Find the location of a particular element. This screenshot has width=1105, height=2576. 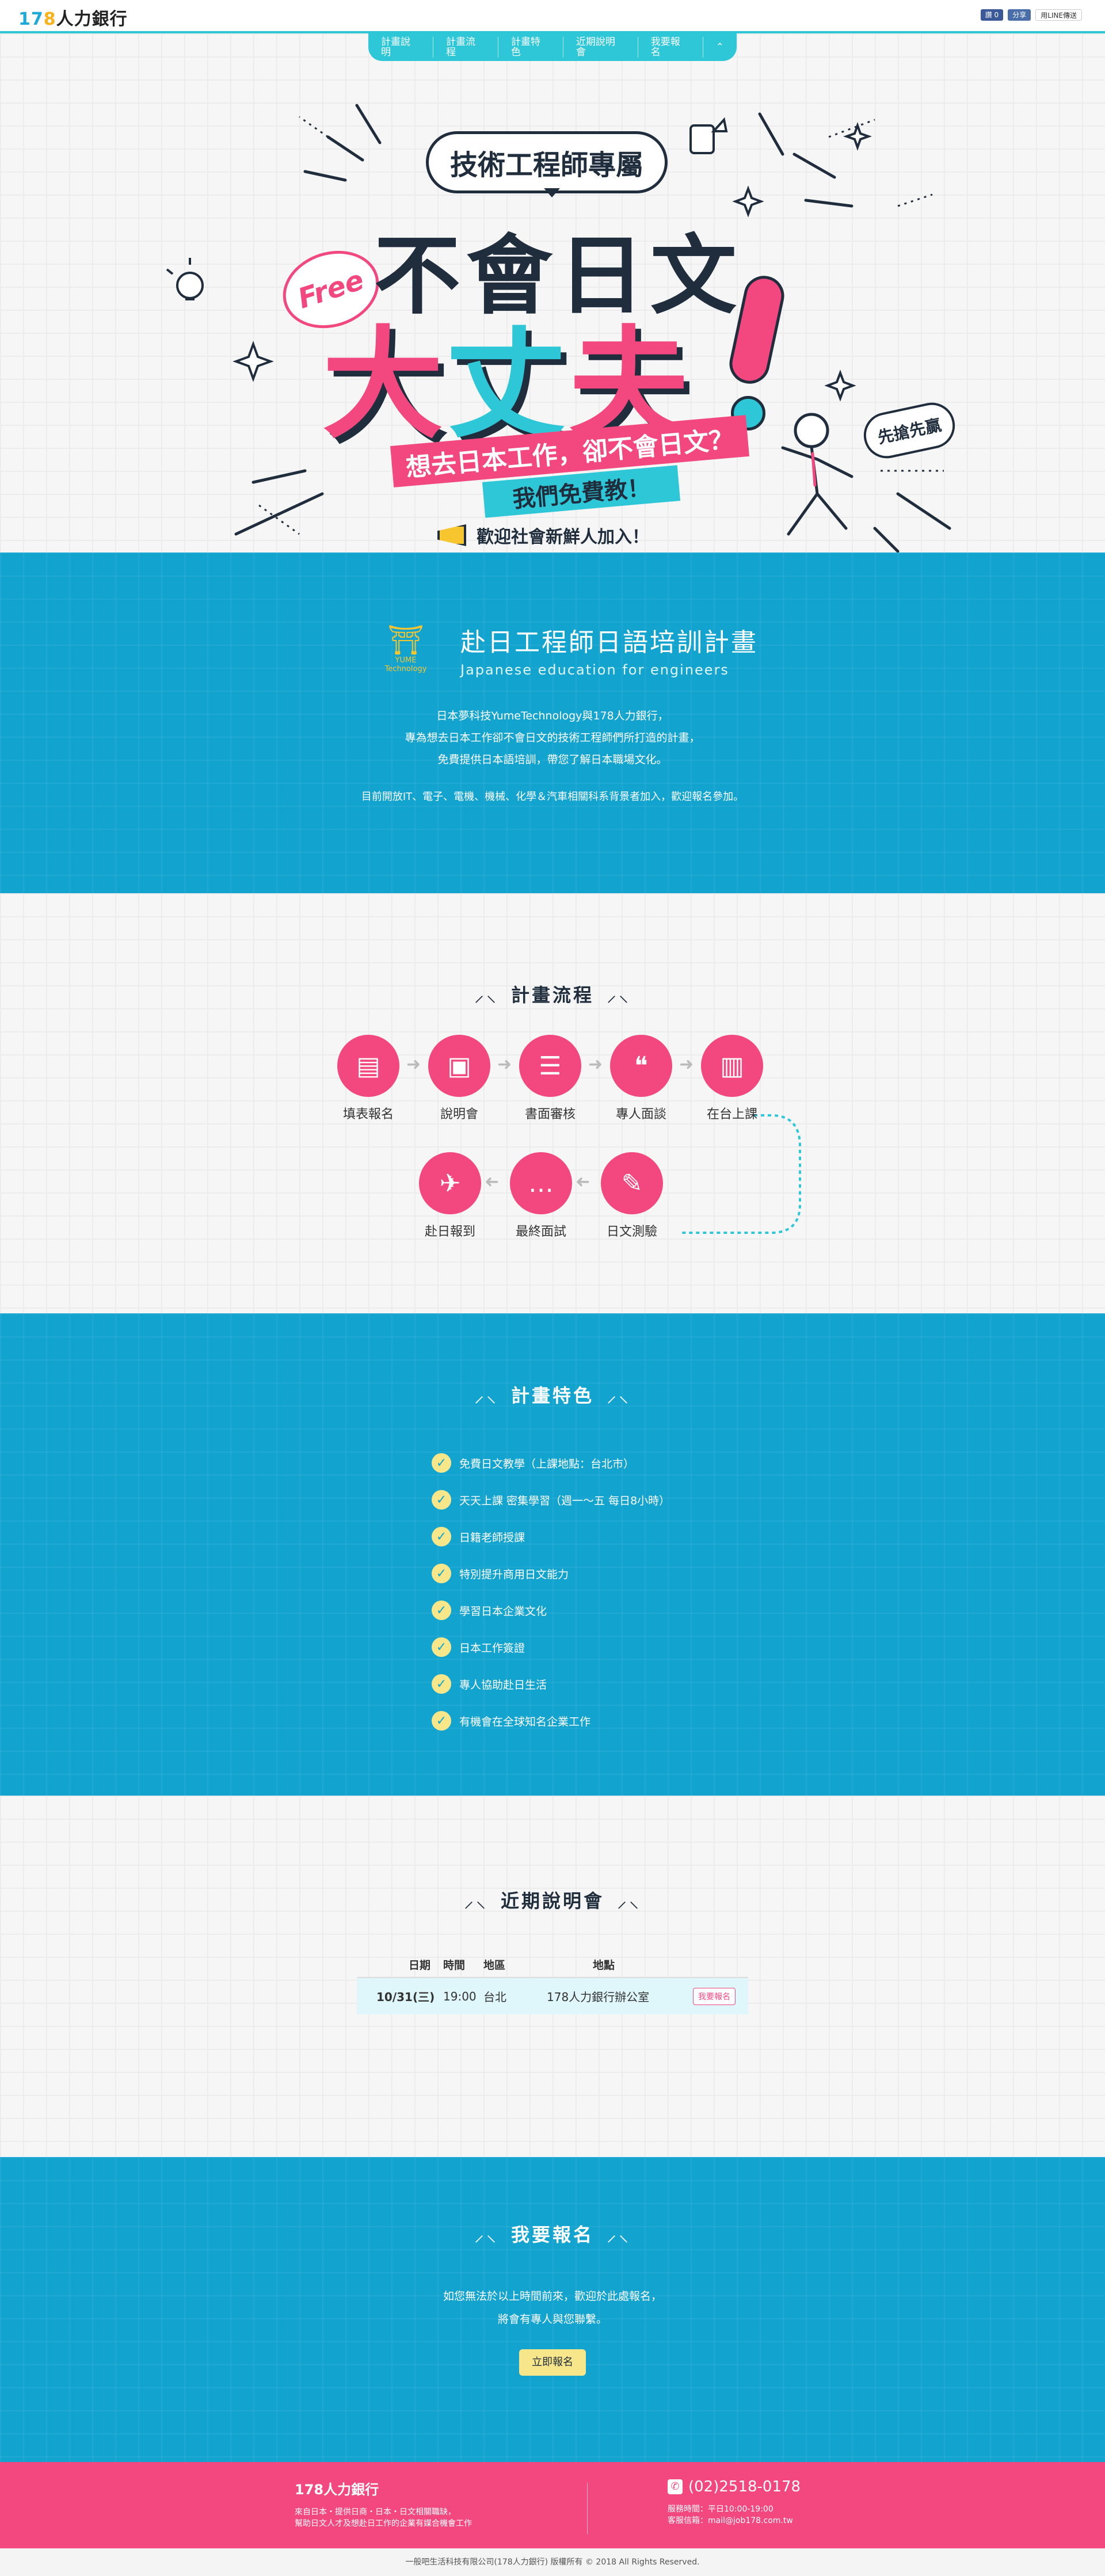

cell-place: 178人力銀行辦公室 is located at coordinates (601, 1995).